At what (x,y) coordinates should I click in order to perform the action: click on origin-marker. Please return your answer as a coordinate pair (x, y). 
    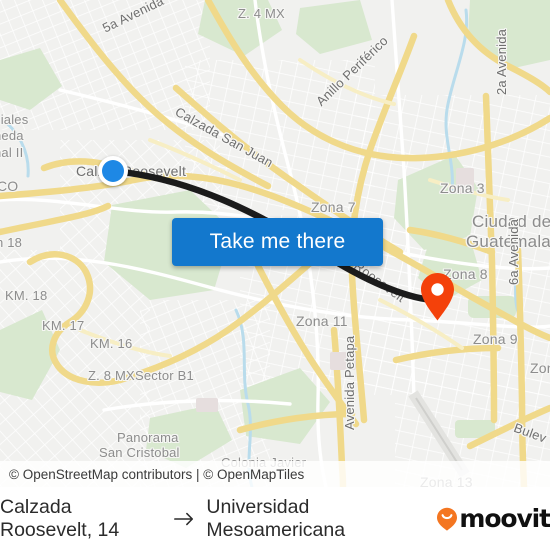
    Looking at the image, I should click on (113, 171).